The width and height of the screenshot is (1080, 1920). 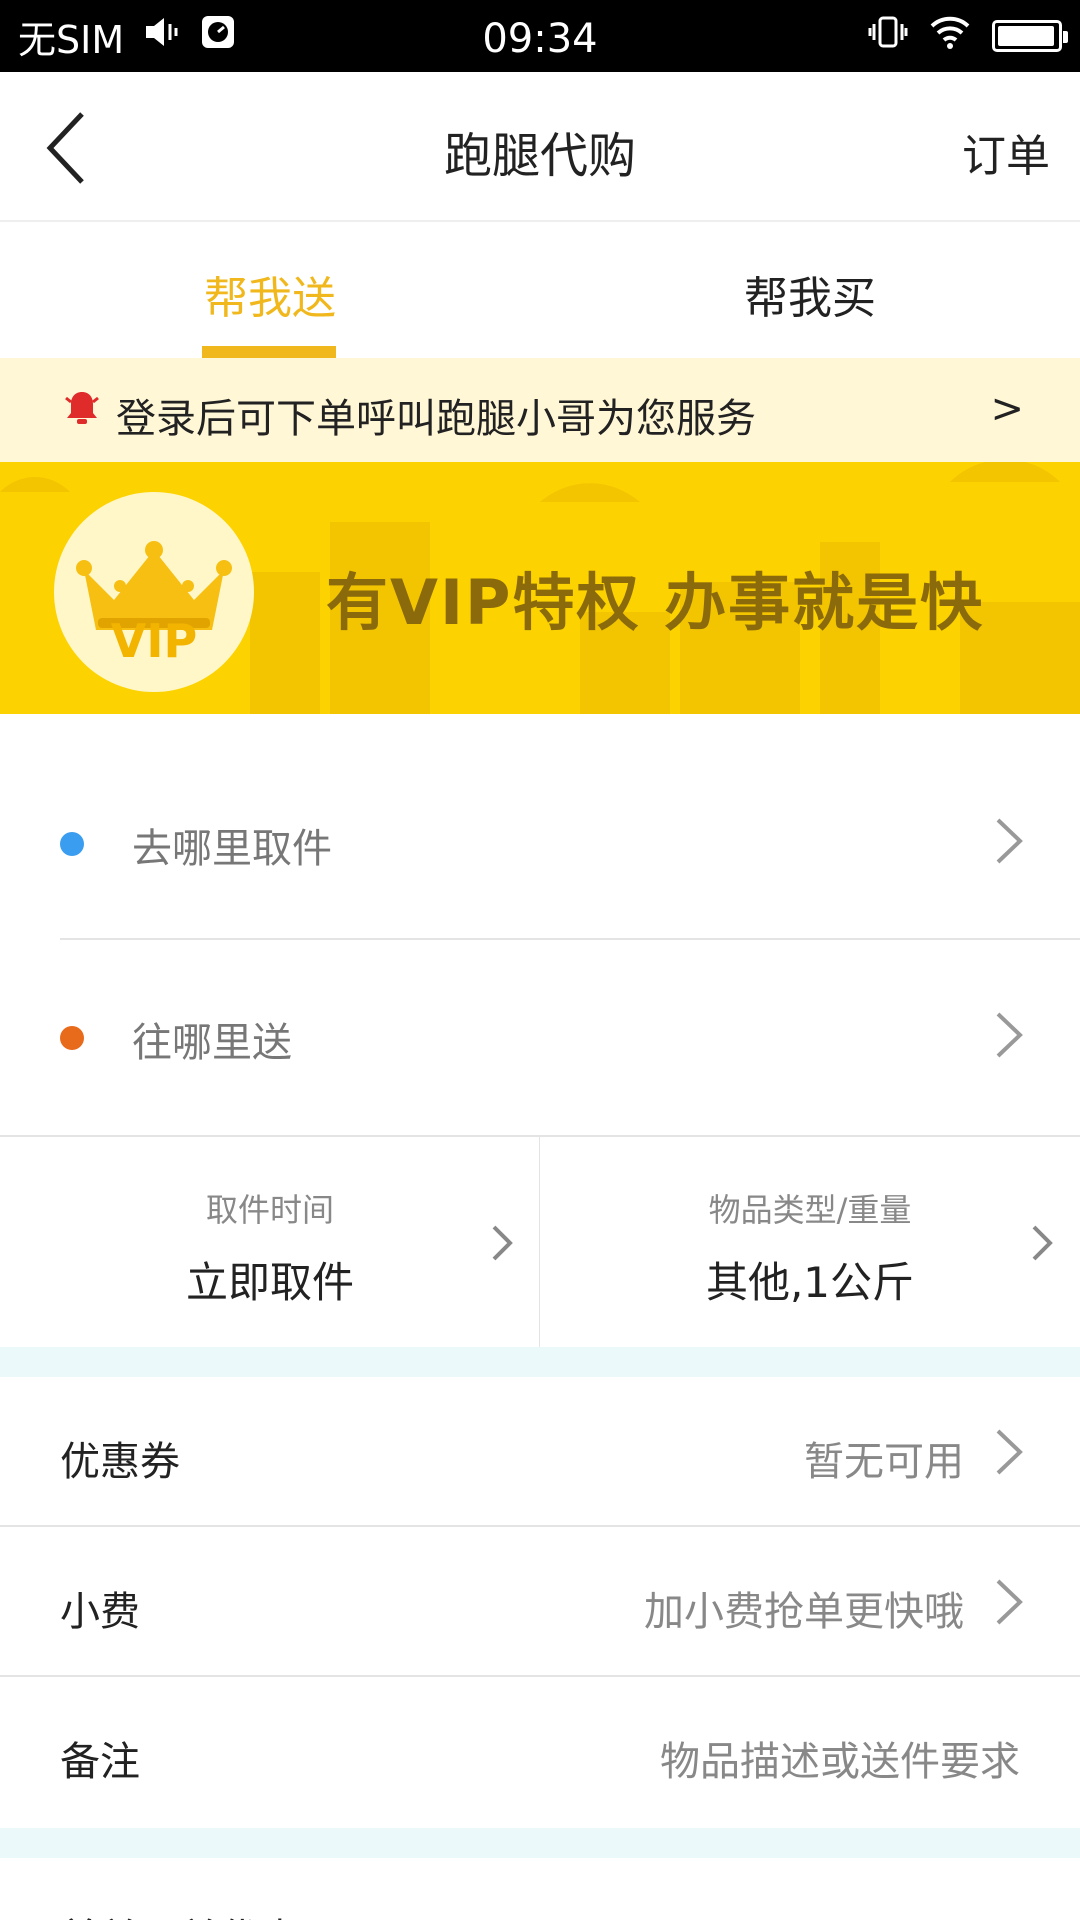 I want to click on item-type-selector: 物品类型/重量 其他,1公斤, so click(x=810, y=1241).